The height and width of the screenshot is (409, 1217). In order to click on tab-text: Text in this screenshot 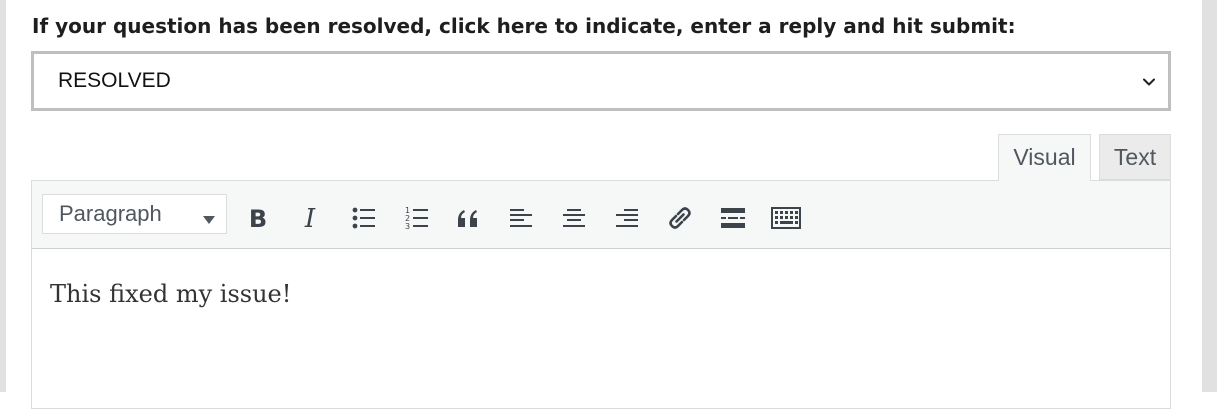, I will do `click(1135, 157)`.